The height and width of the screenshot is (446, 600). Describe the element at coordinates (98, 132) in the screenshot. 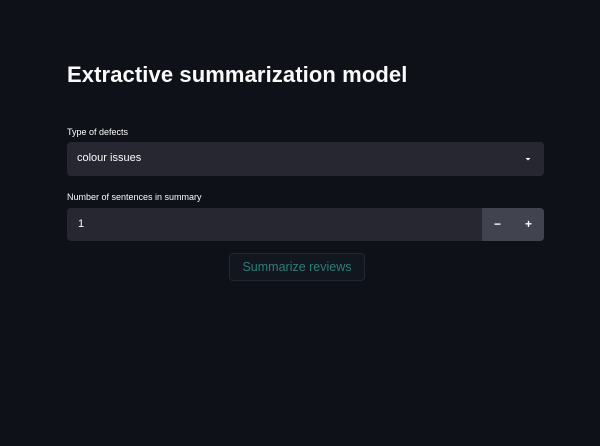

I see `defect-type-label: Type of defects` at that location.